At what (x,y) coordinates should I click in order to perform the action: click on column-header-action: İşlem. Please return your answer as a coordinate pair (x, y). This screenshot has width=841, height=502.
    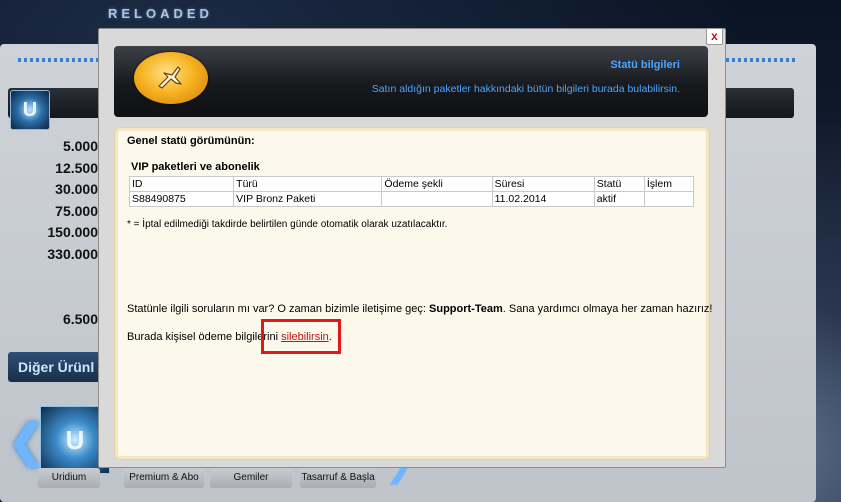
    Looking at the image, I should click on (669, 184).